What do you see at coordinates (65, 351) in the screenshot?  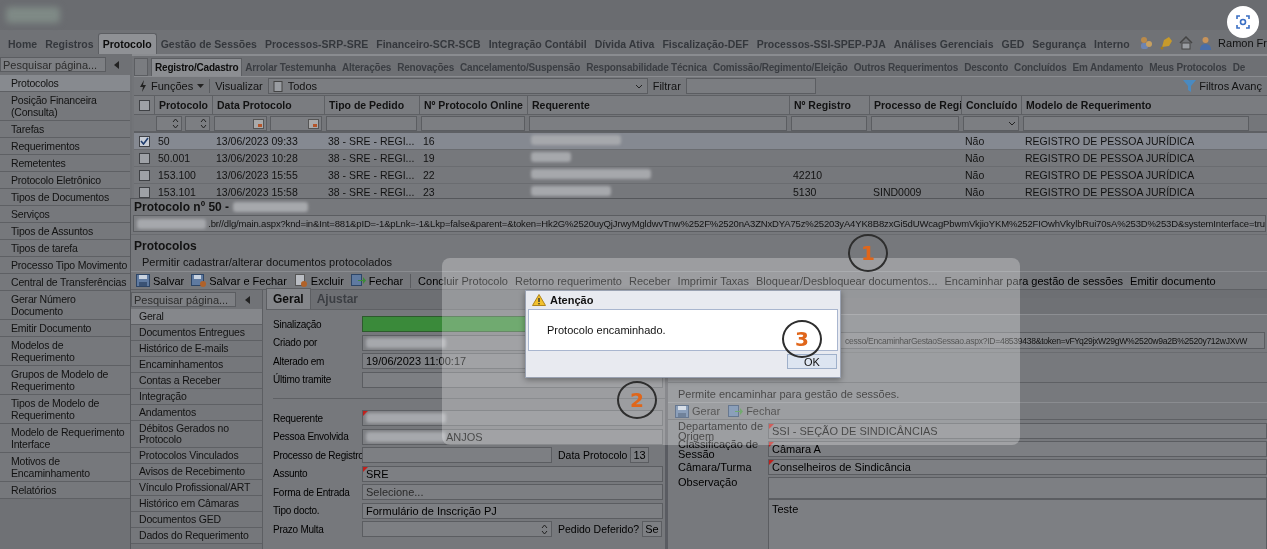 I see `sidebar-item: Modelos de Requerimento` at bounding box center [65, 351].